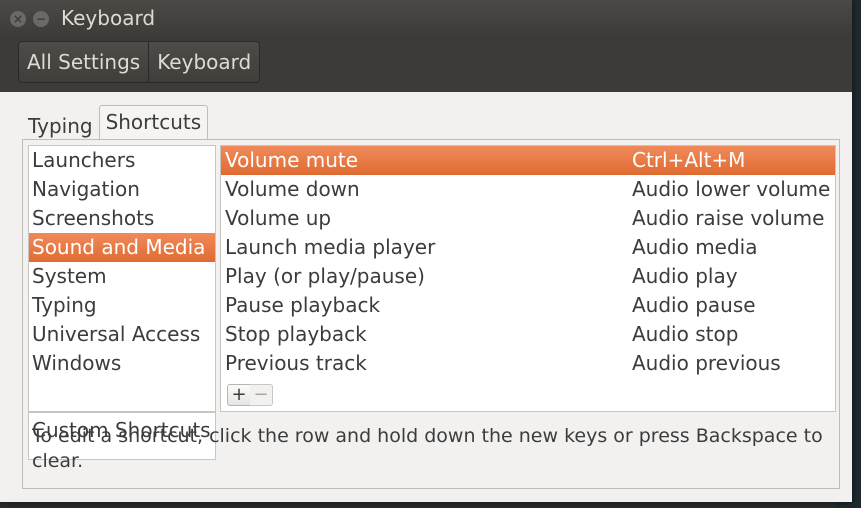  Describe the element at coordinates (108, 18) in the screenshot. I see `window-title: Keyboard` at that location.